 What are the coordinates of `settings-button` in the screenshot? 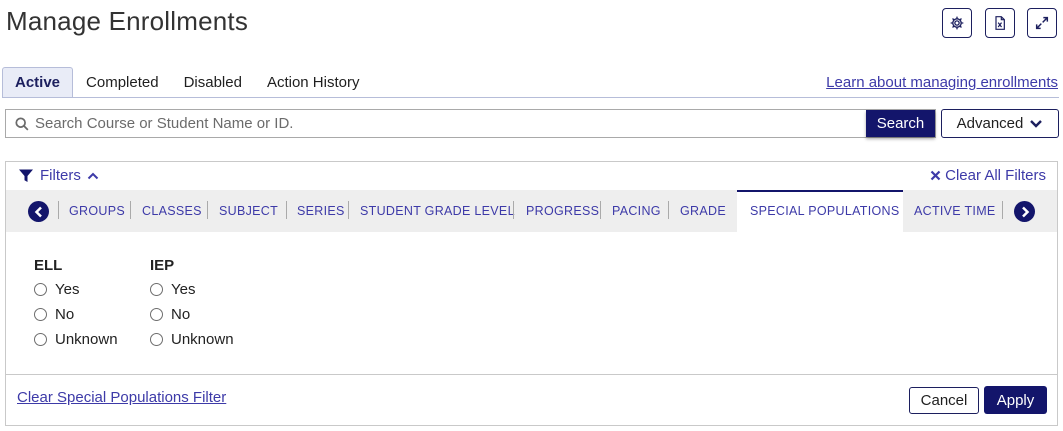 It's located at (957, 23).